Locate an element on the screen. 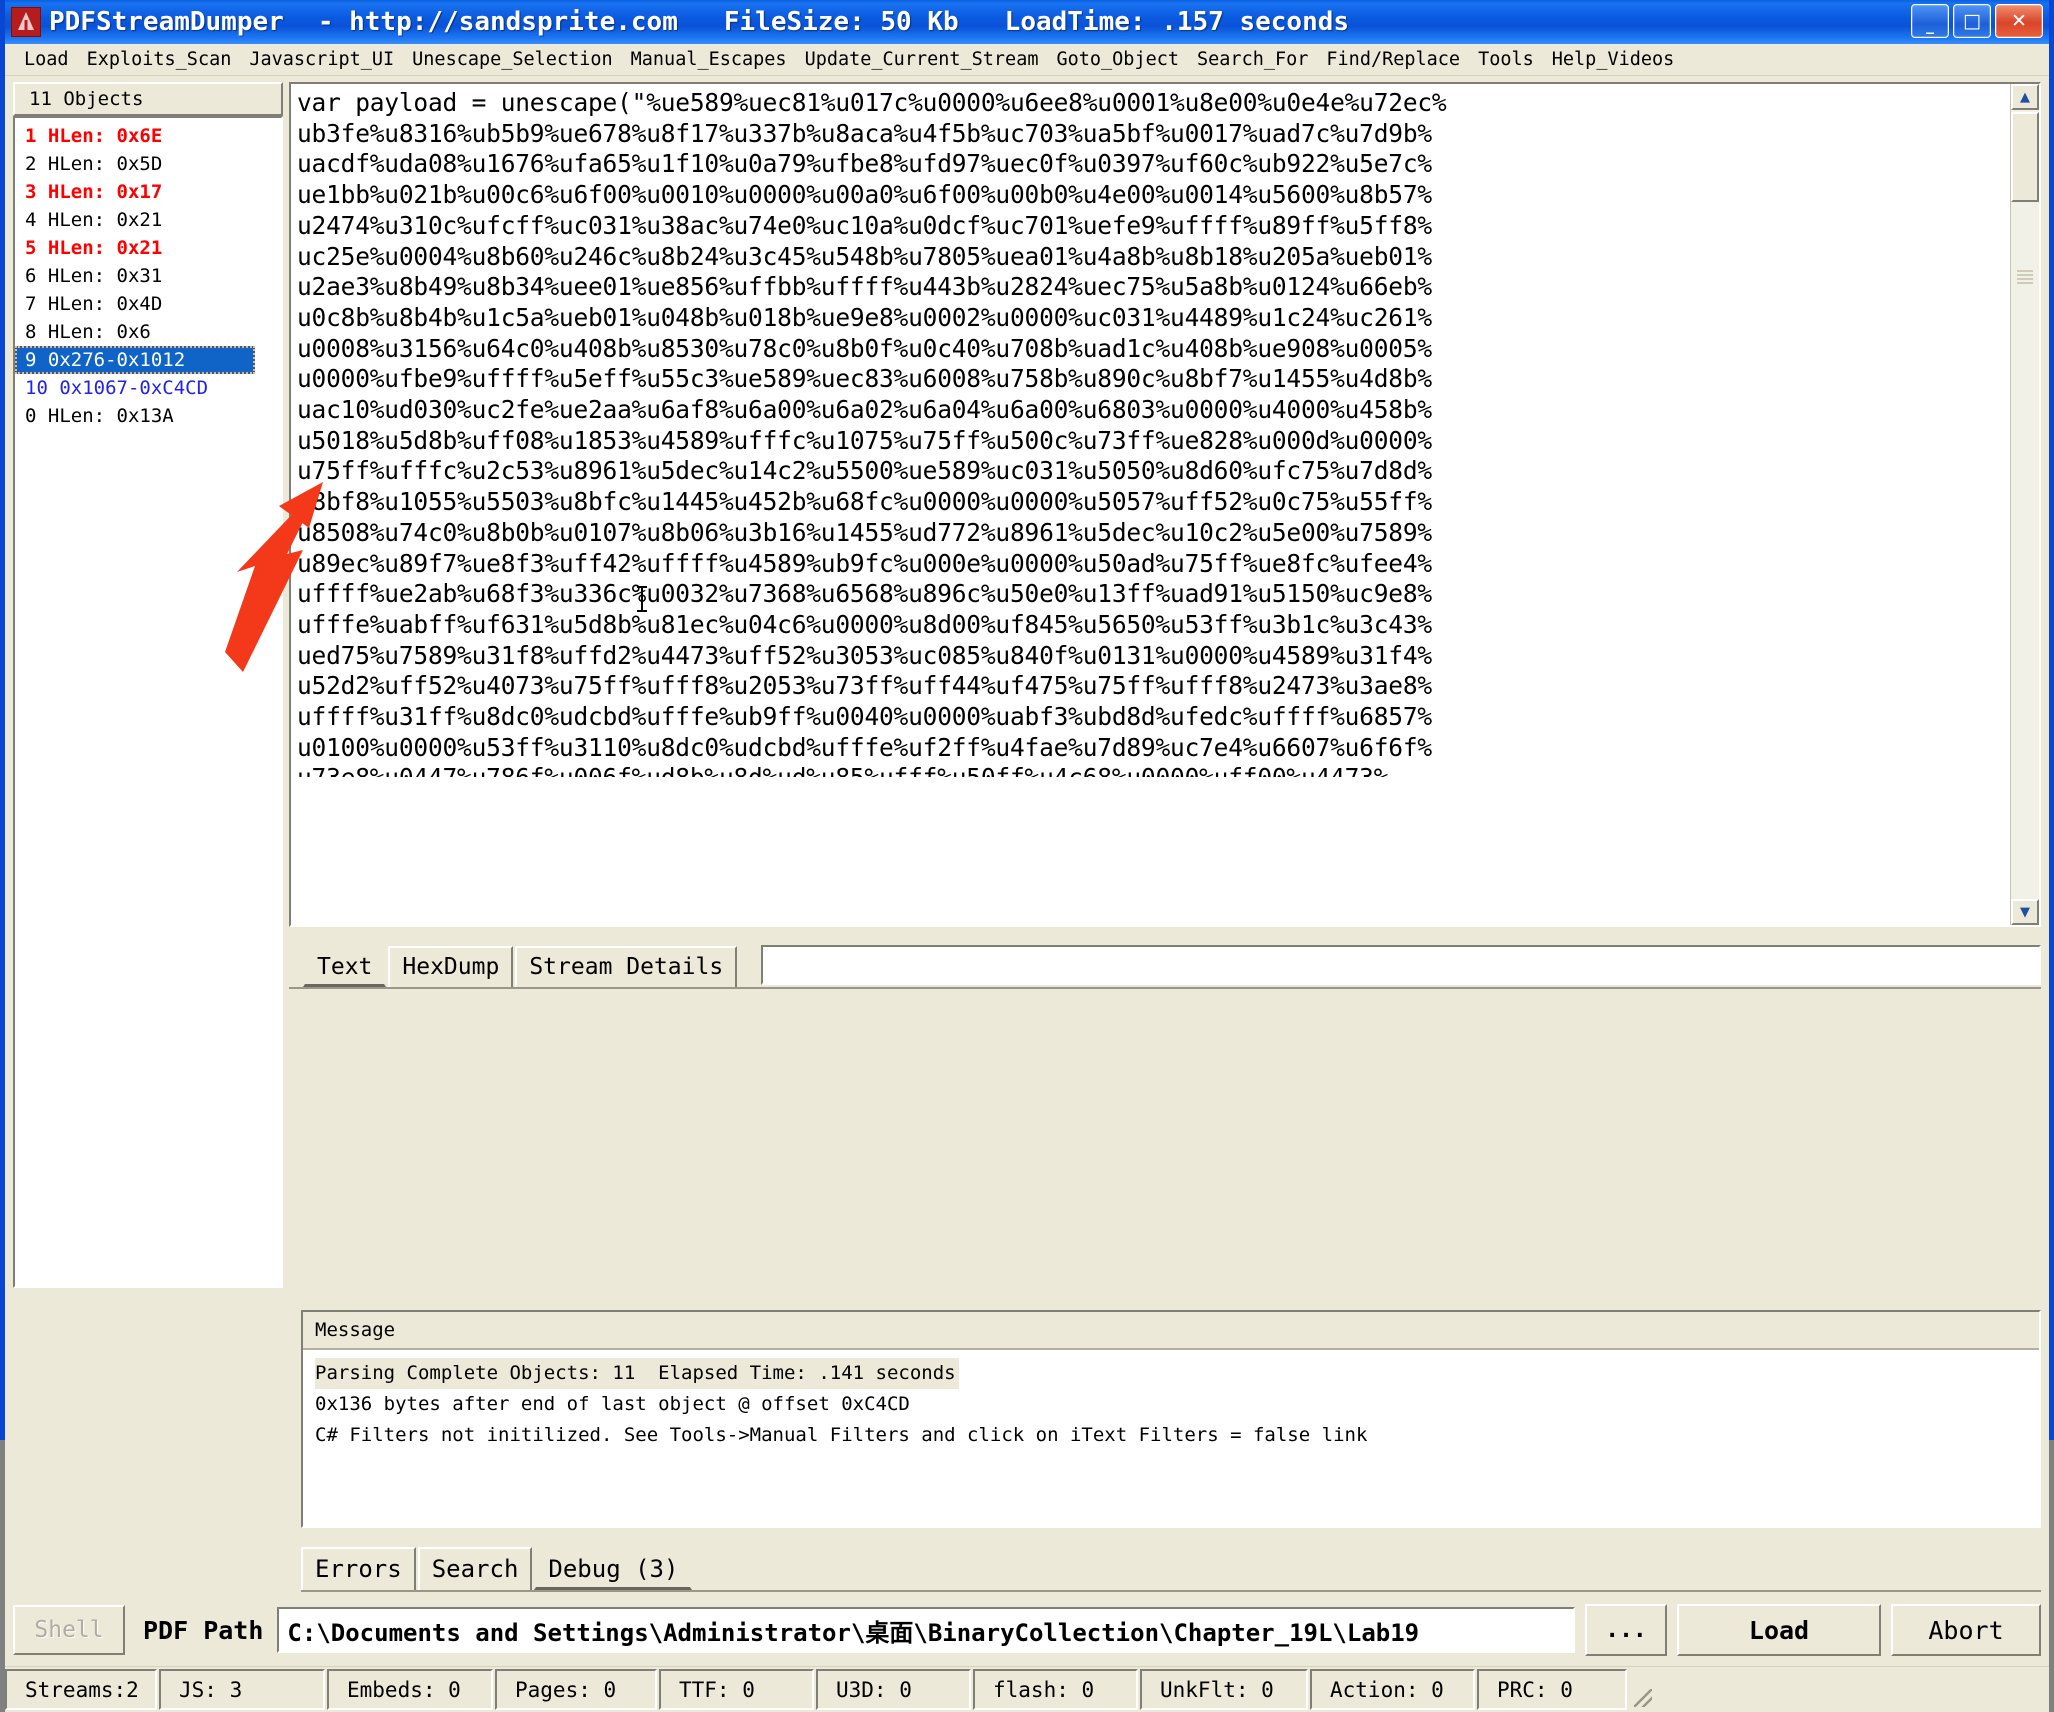 The height and width of the screenshot is (1712, 2054). menu-item-exploits-scan: Exploits_Scan is located at coordinates (159, 59).